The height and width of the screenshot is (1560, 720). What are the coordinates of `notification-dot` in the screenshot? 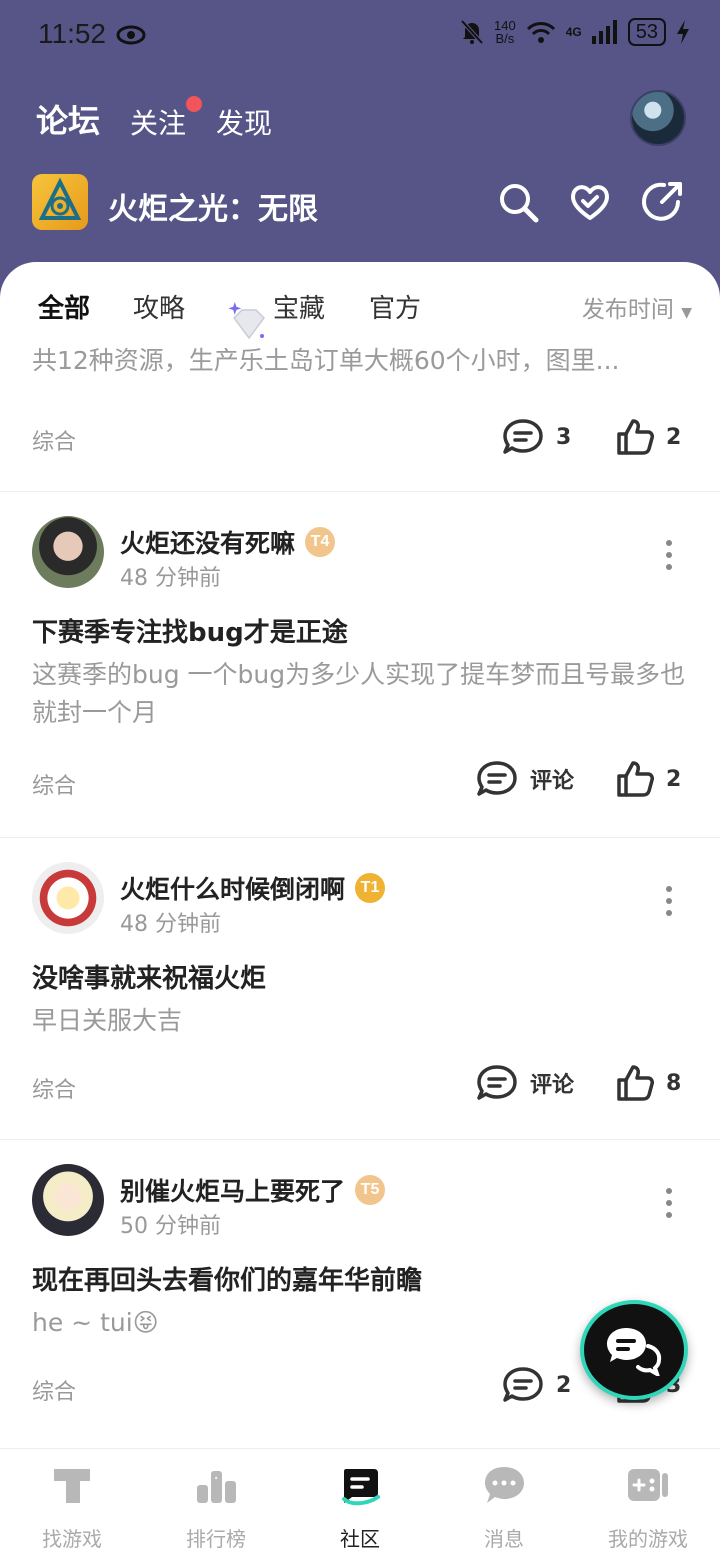 It's located at (194, 104).